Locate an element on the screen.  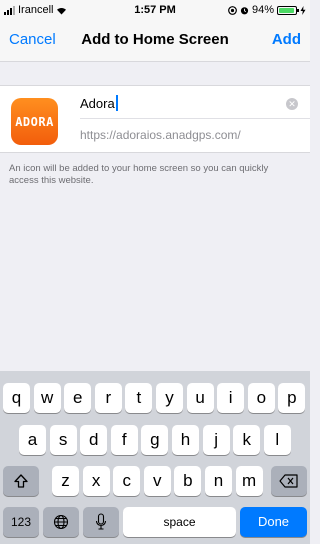
space-key: space is located at coordinates (179, 522).